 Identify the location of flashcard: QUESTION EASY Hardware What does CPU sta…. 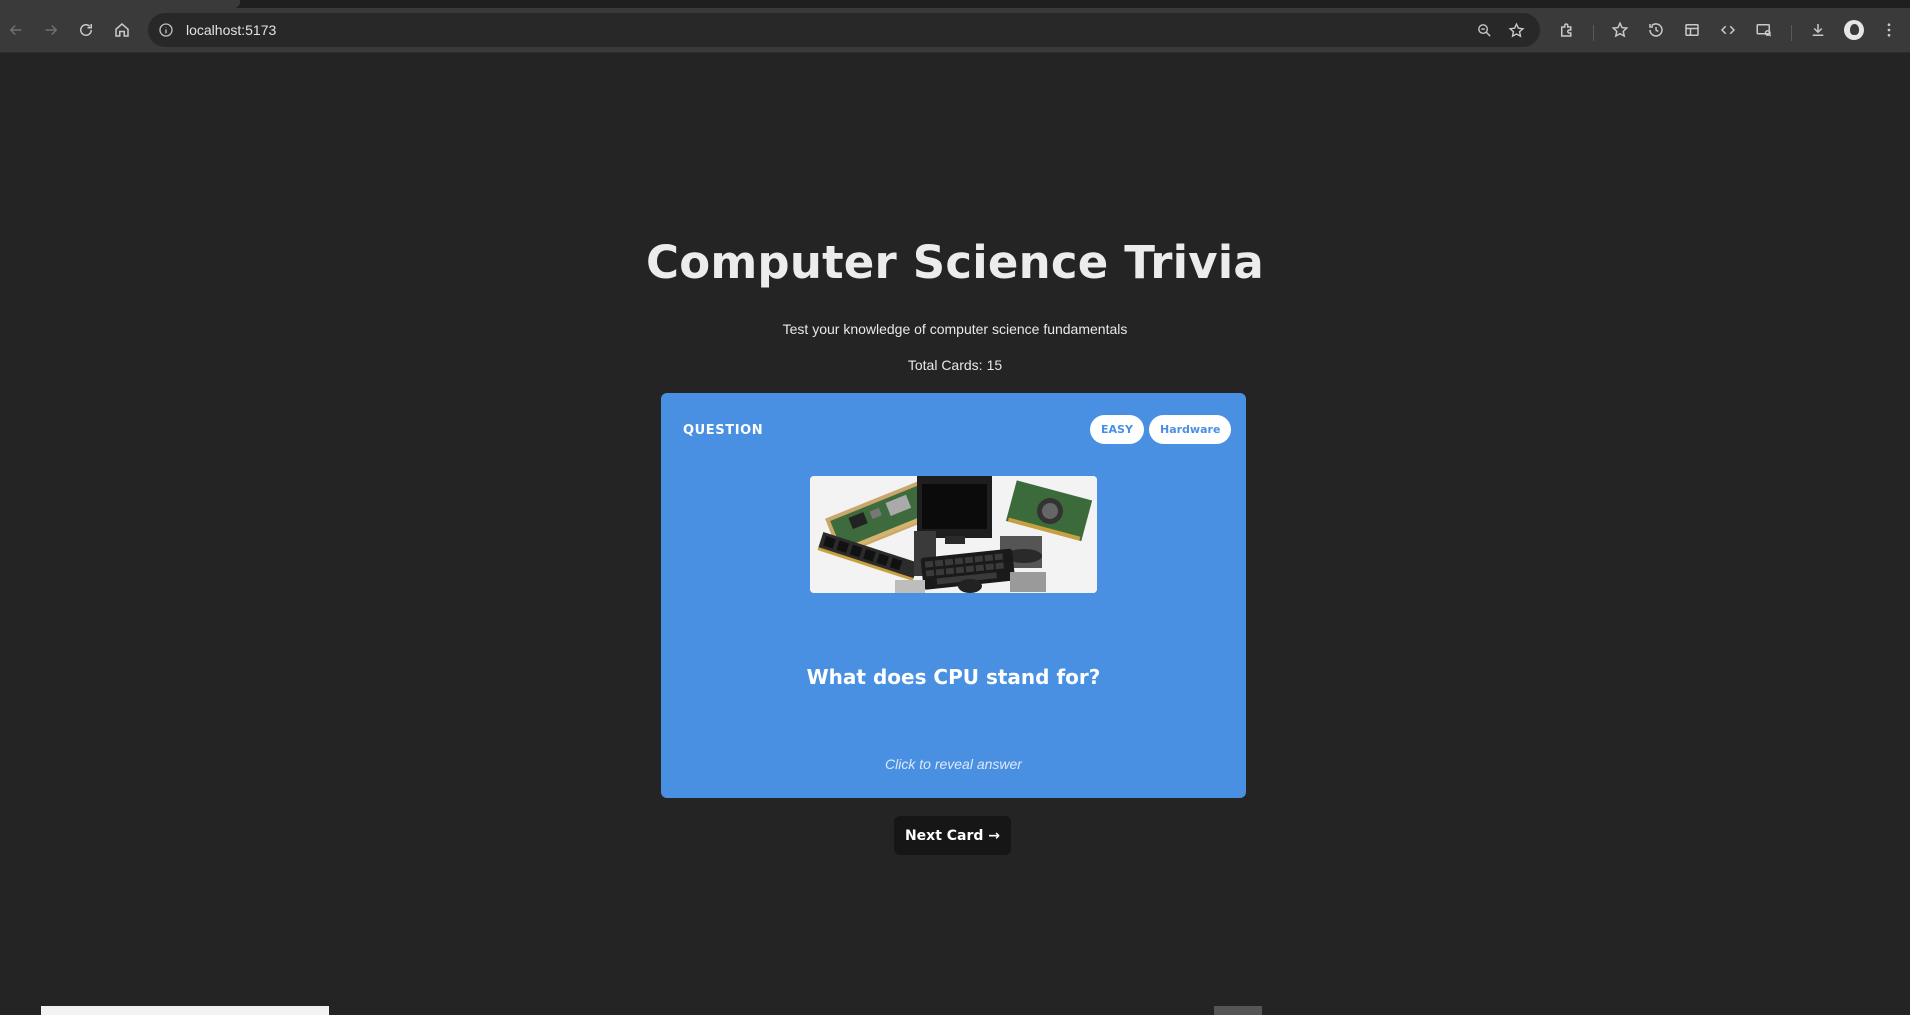
(953, 595).